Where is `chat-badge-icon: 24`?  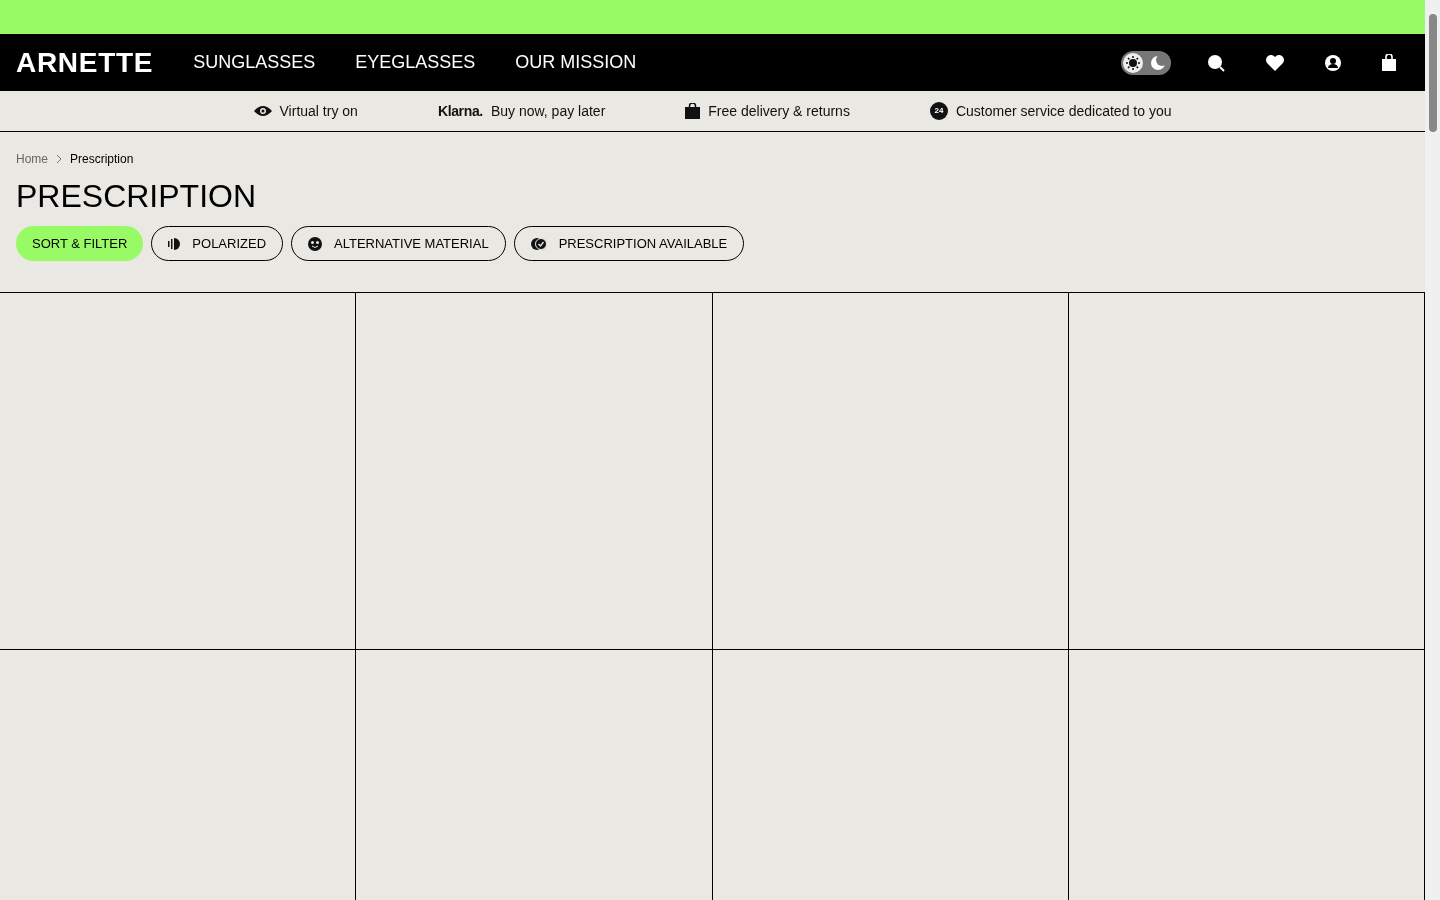 chat-badge-icon: 24 is located at coordinates (938, 111).